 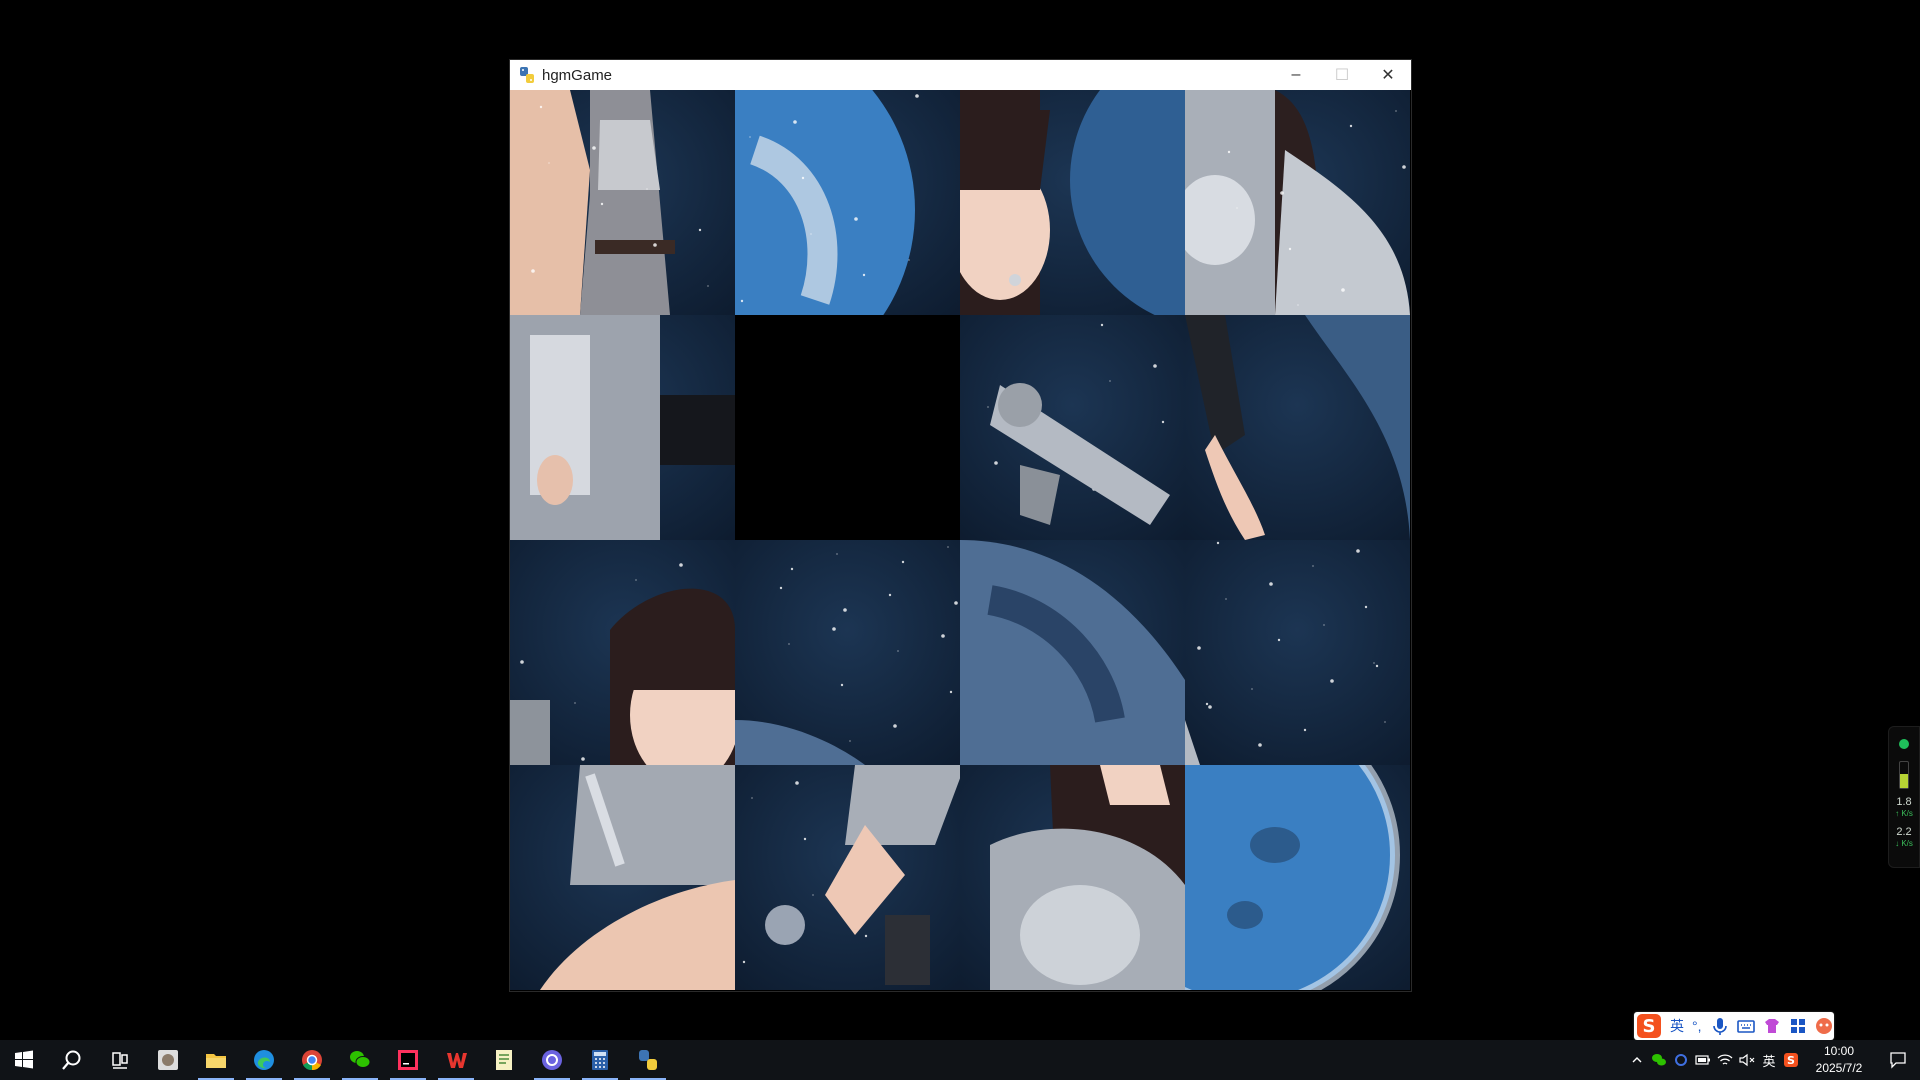 What do you see at coordinates (1904, 832) in the screenshot?
I see `download-speed-value: 2.2` at bounding box center [1904, 832].